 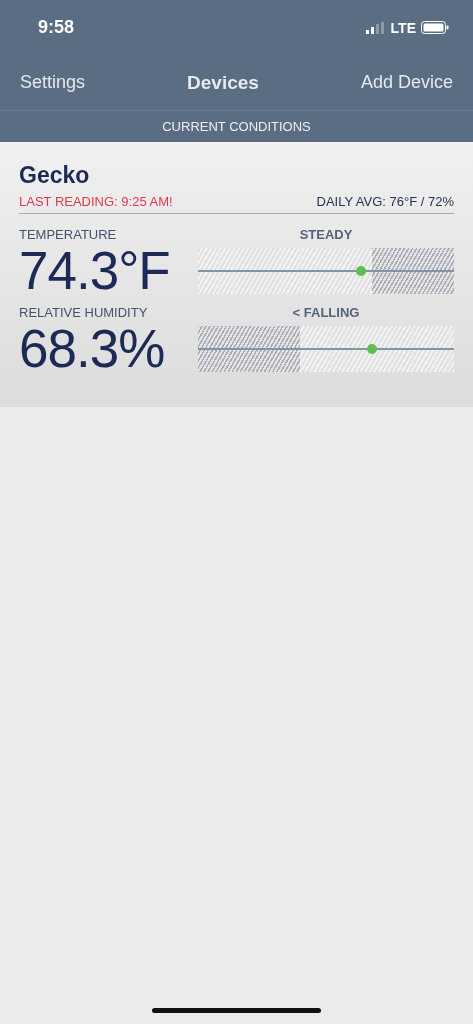 What do you see at coordinates (435, 27) in the screenshot?
I see `battery-icon` at bounding box center [435, 27].